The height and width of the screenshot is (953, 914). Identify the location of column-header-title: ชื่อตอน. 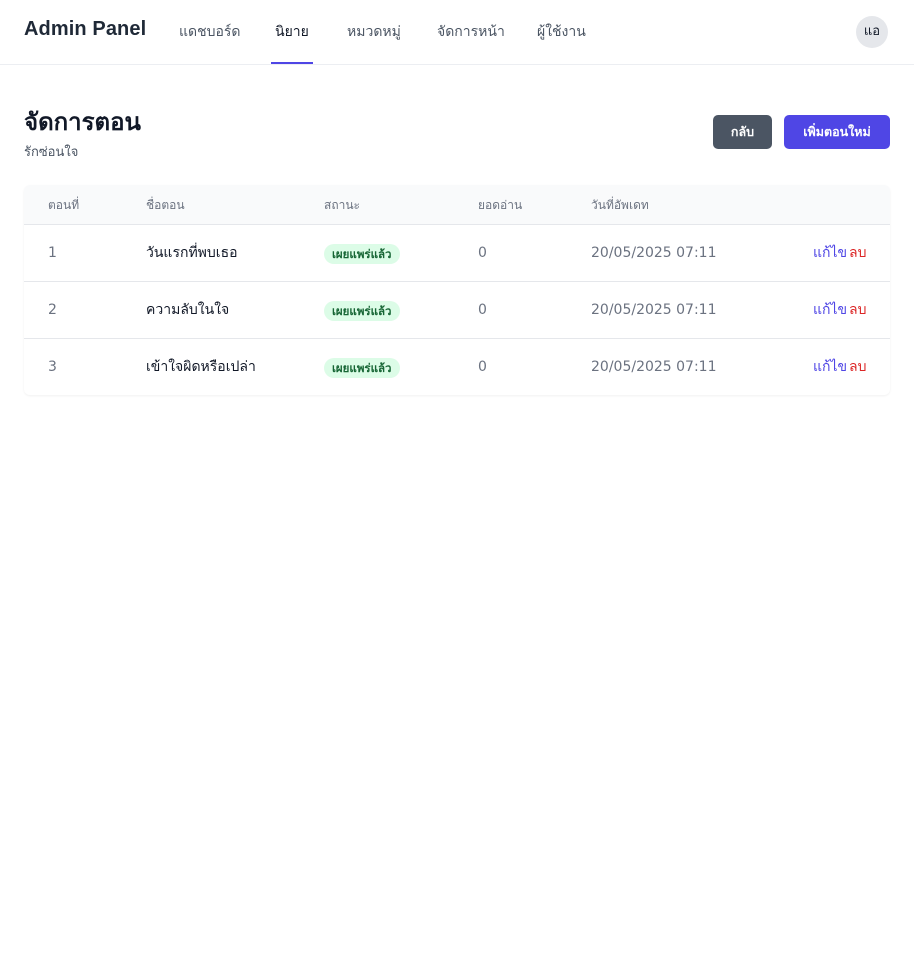
(165, 205).